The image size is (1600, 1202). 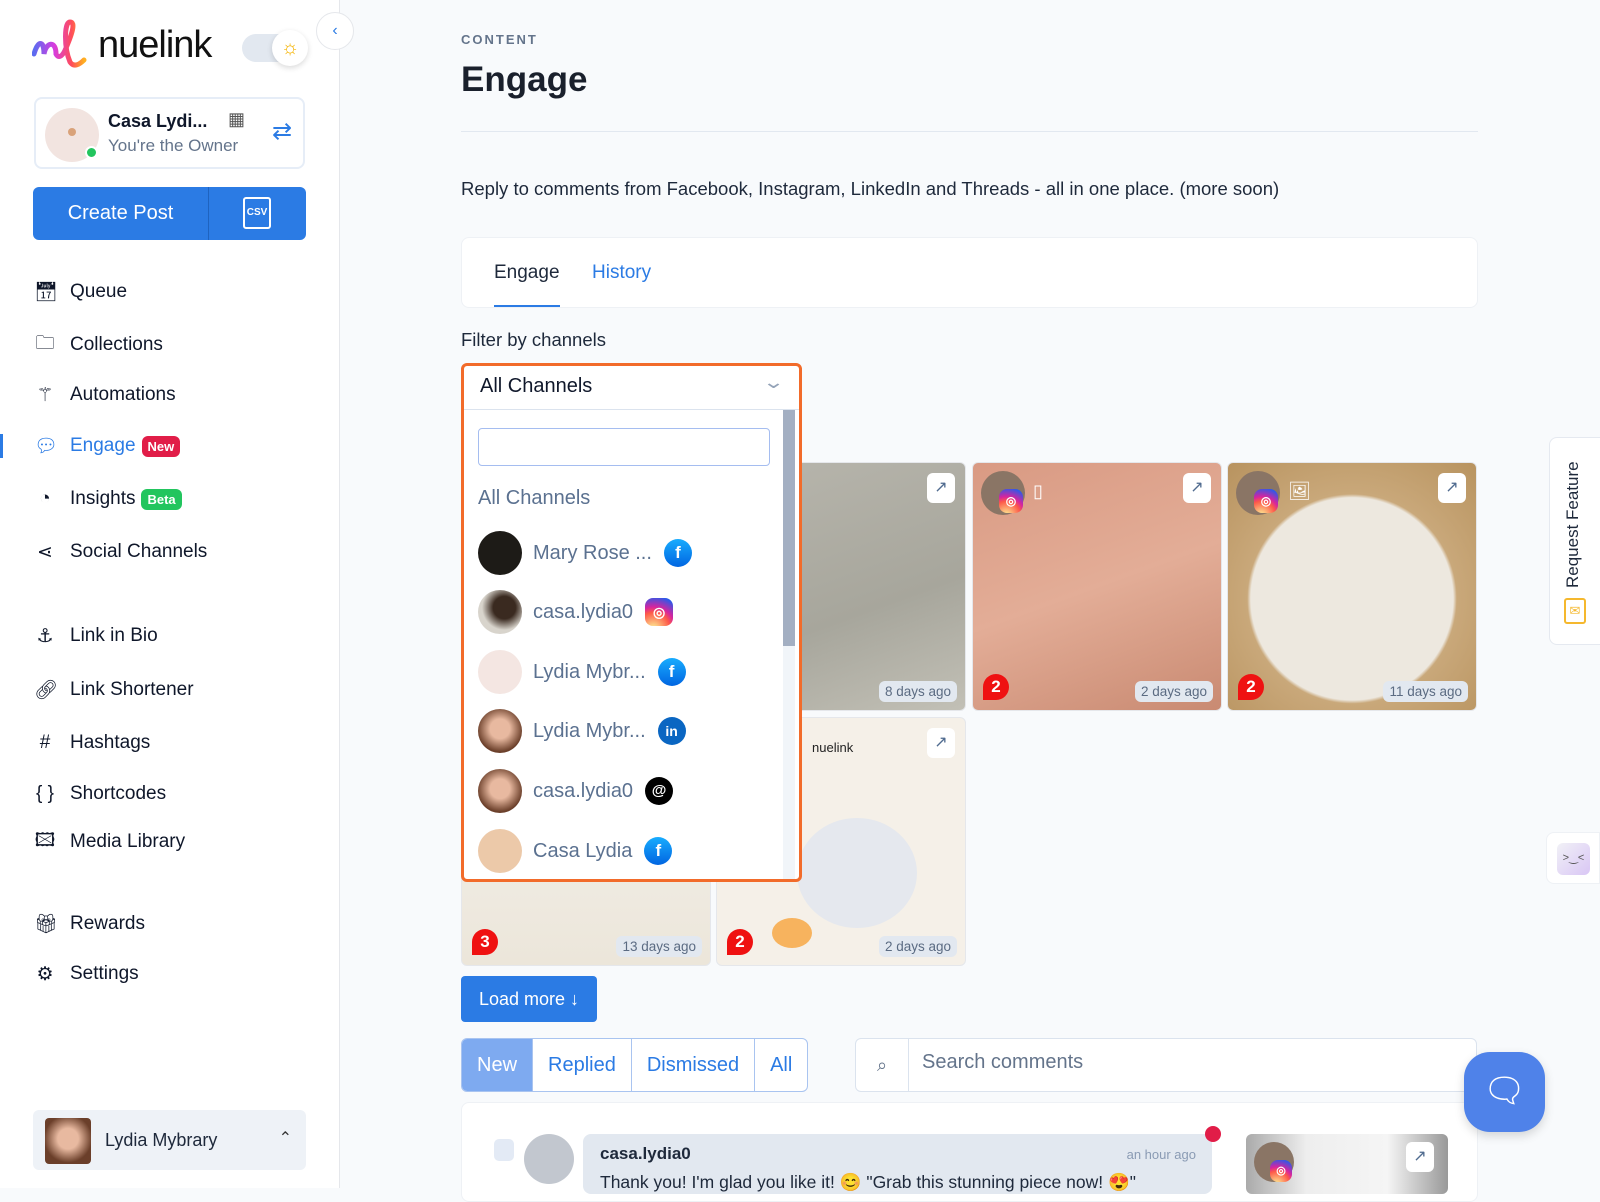 What do you see at coordinates (46, 690) in the screenshot?
I see `link-icon: 🔗︎` at bounding box center [46, 690].